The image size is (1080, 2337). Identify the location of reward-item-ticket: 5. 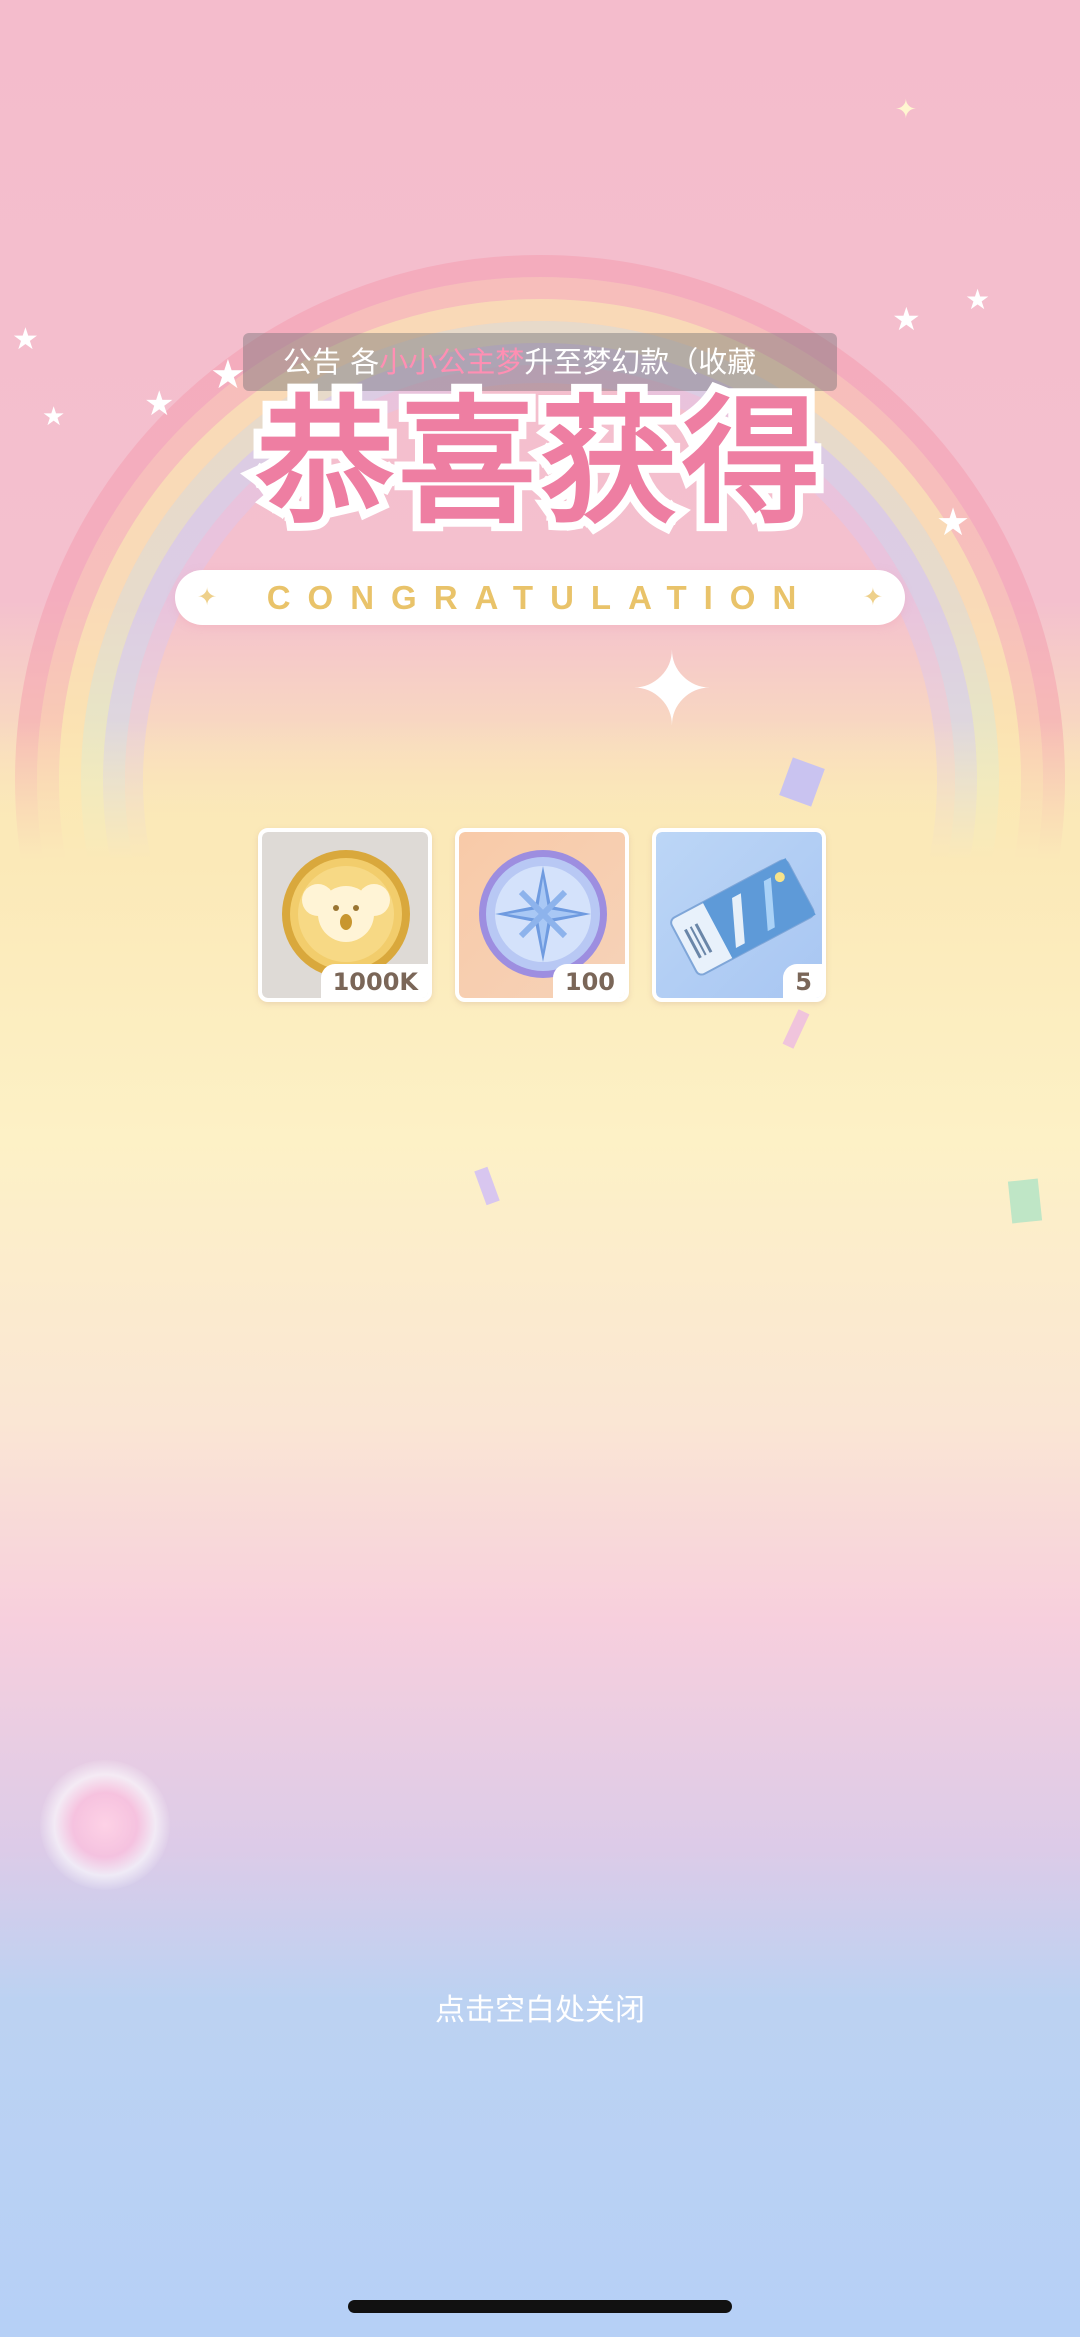
(739, 915).